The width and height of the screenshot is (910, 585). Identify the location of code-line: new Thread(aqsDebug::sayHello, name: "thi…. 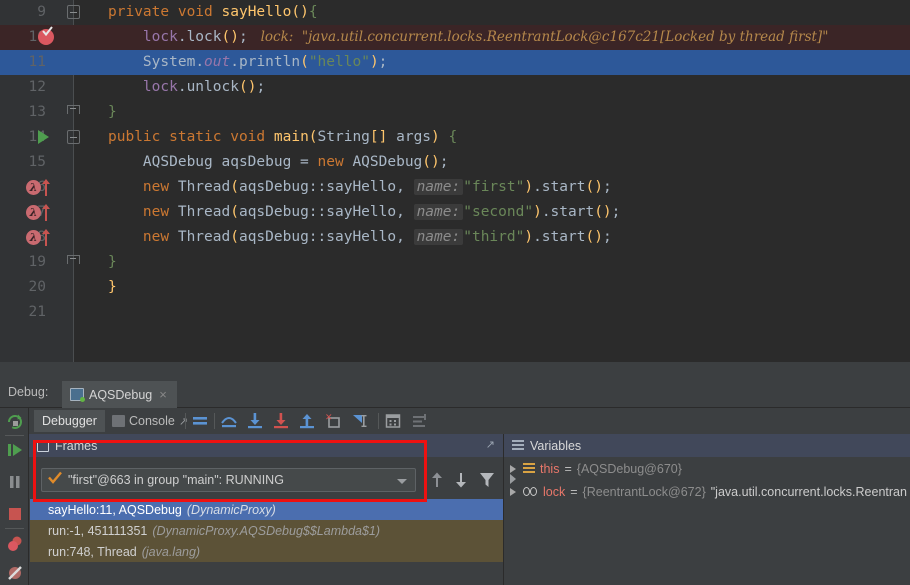
(492, 237).